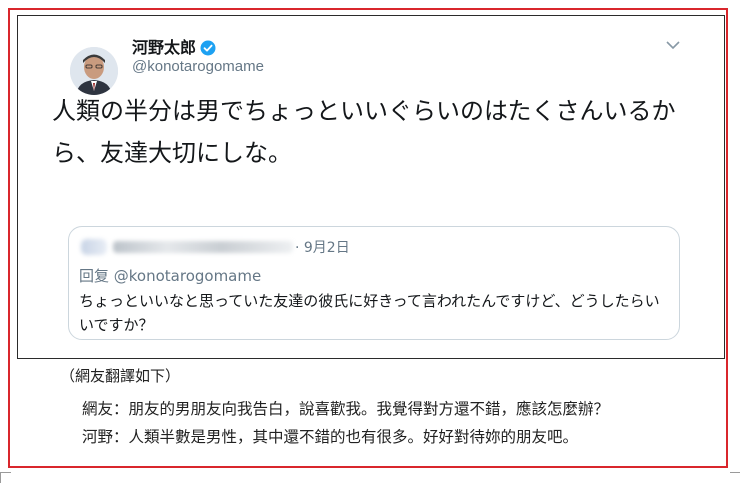  I want to click on blurred-username, so click(203, 247).